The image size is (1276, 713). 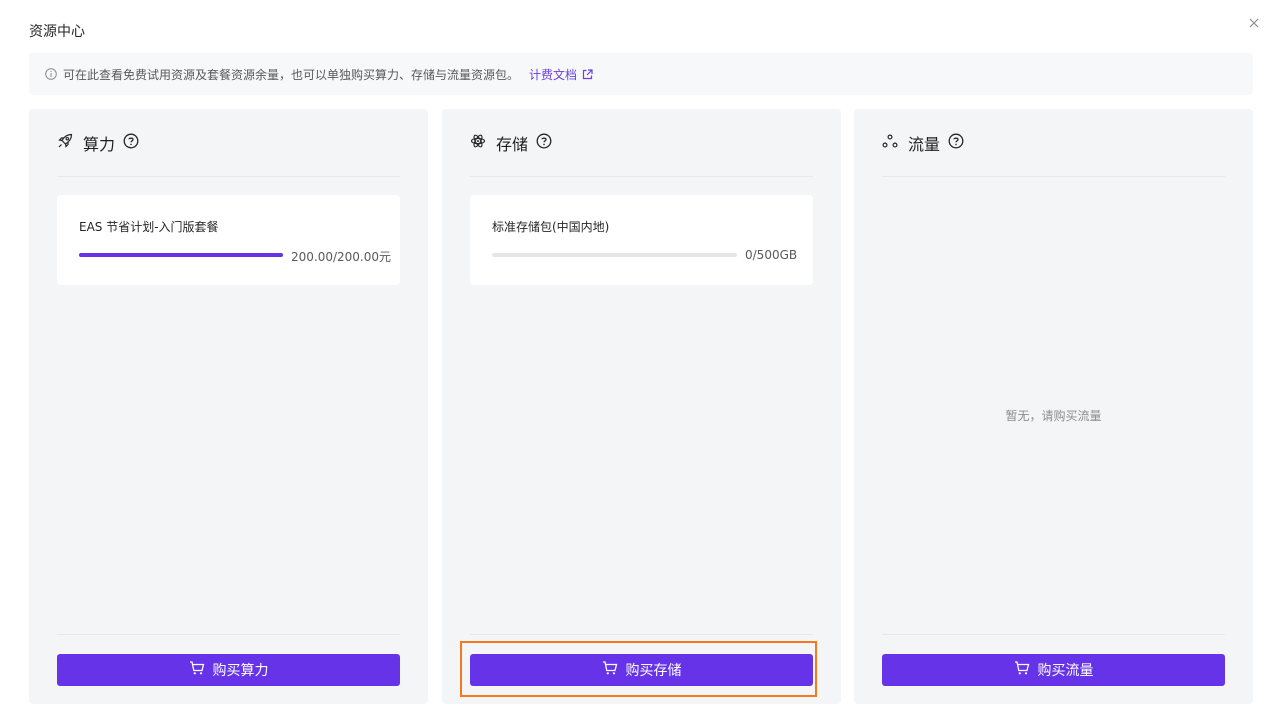 I want to click on card-title: 流量, so click(x=924, y=144).